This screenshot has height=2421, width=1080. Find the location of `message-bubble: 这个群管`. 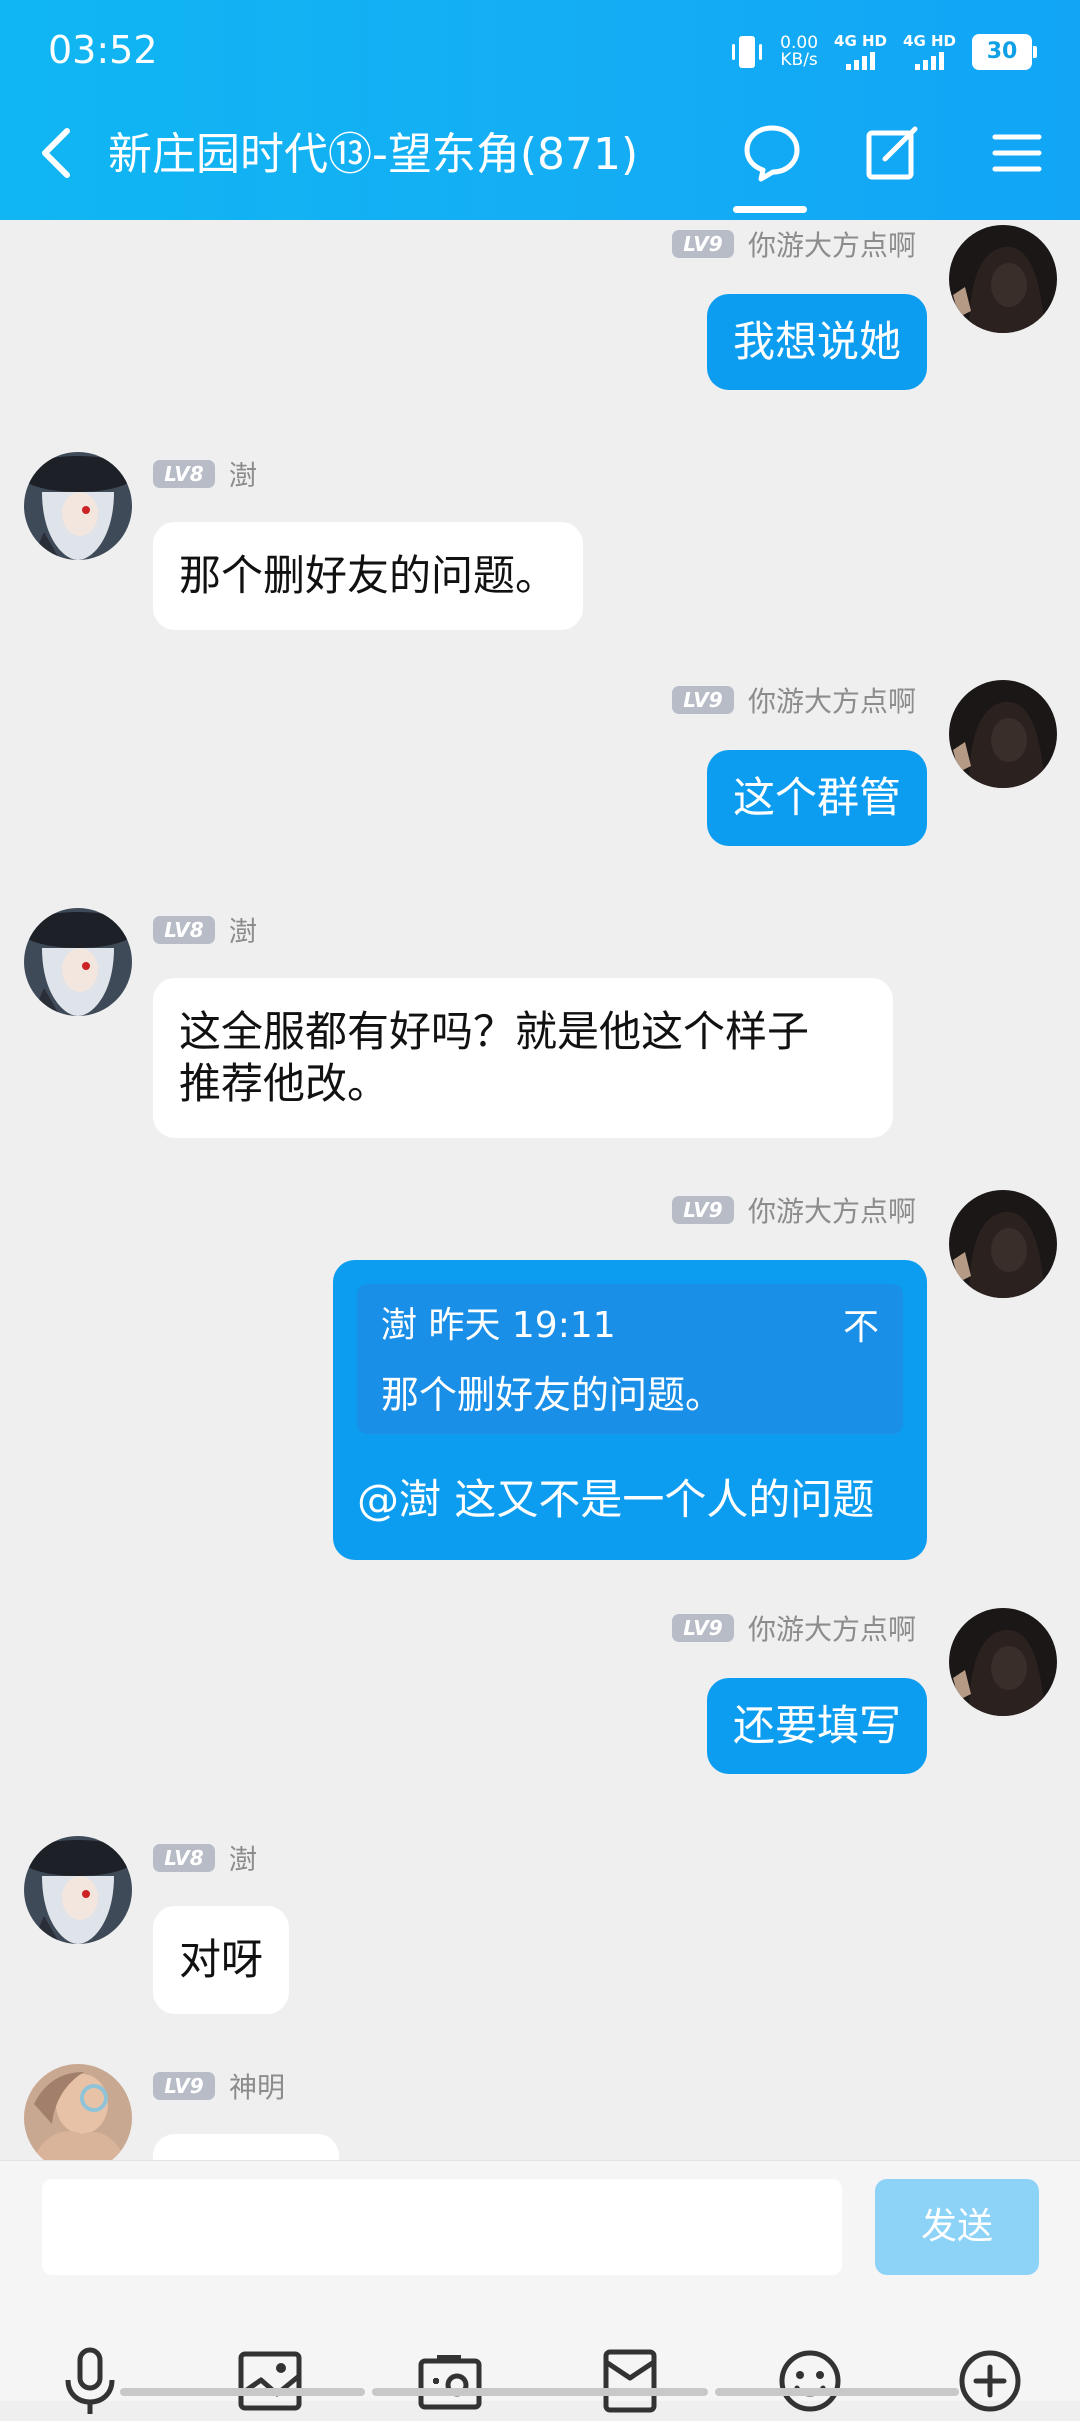

message-bubble: 这个群管 is located at coordinates (816, 798).